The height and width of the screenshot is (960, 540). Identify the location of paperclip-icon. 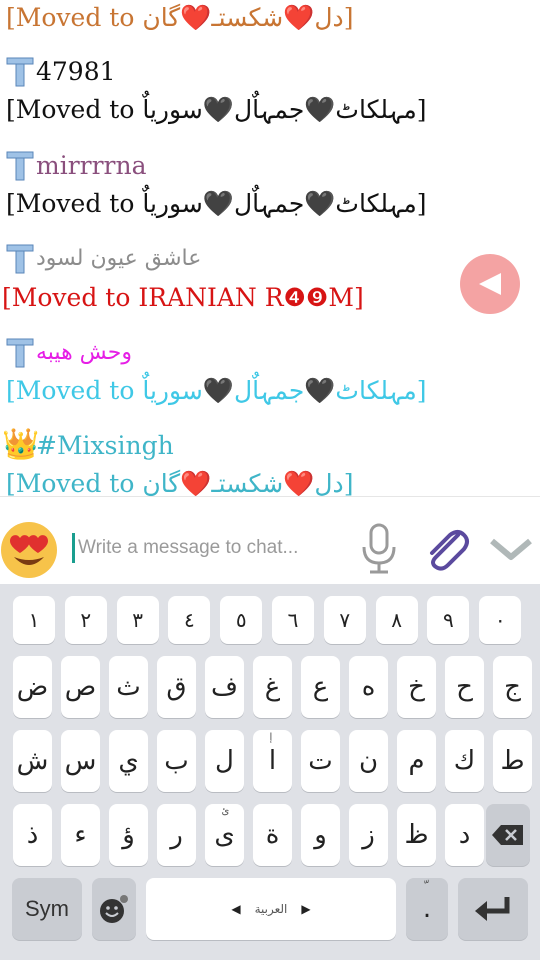
(449, 550).